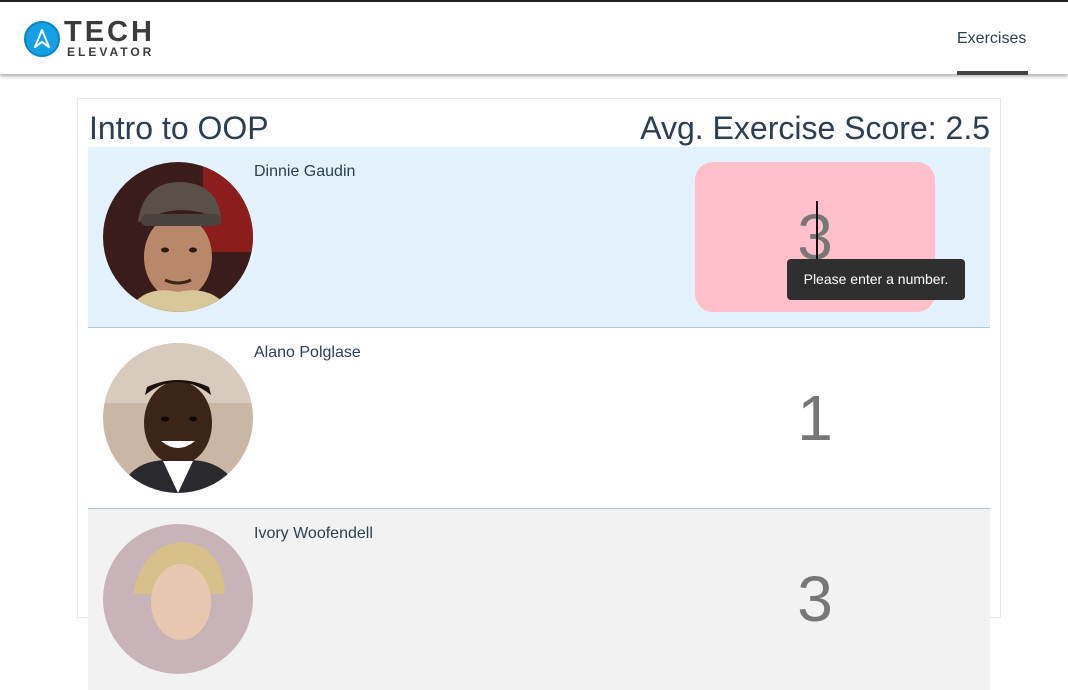  Describe the element at coordinates (307, 352) in the screenshot. I see `student-name: Alano Polglase` at that location.